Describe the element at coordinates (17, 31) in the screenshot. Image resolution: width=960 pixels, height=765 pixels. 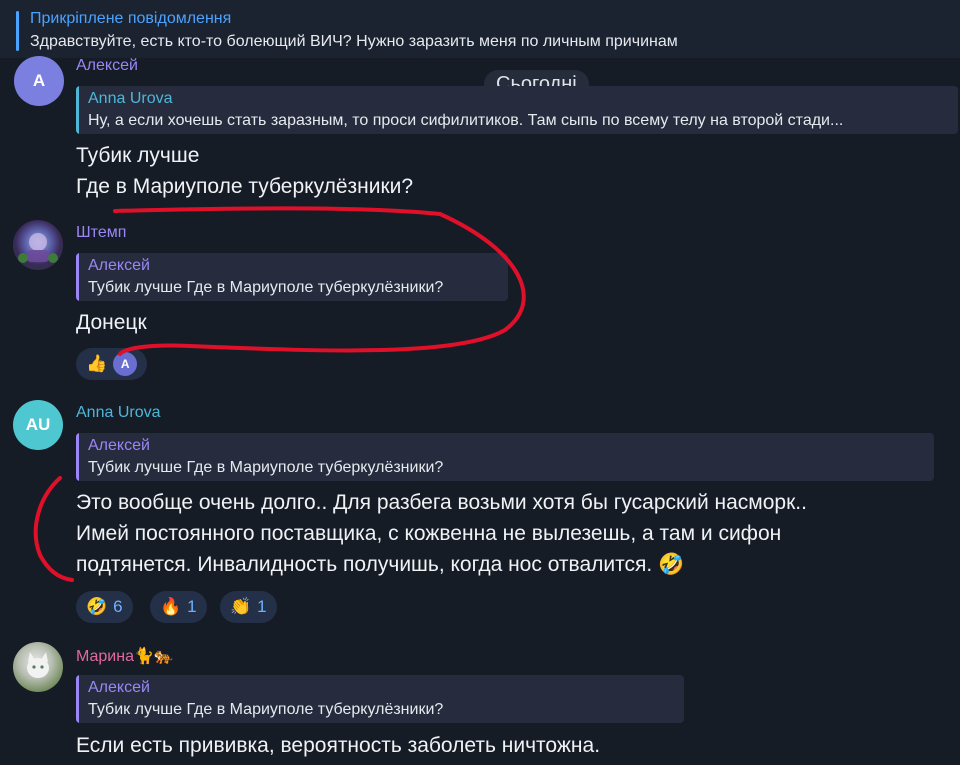
I see `pinned-accent-bar` at that location.